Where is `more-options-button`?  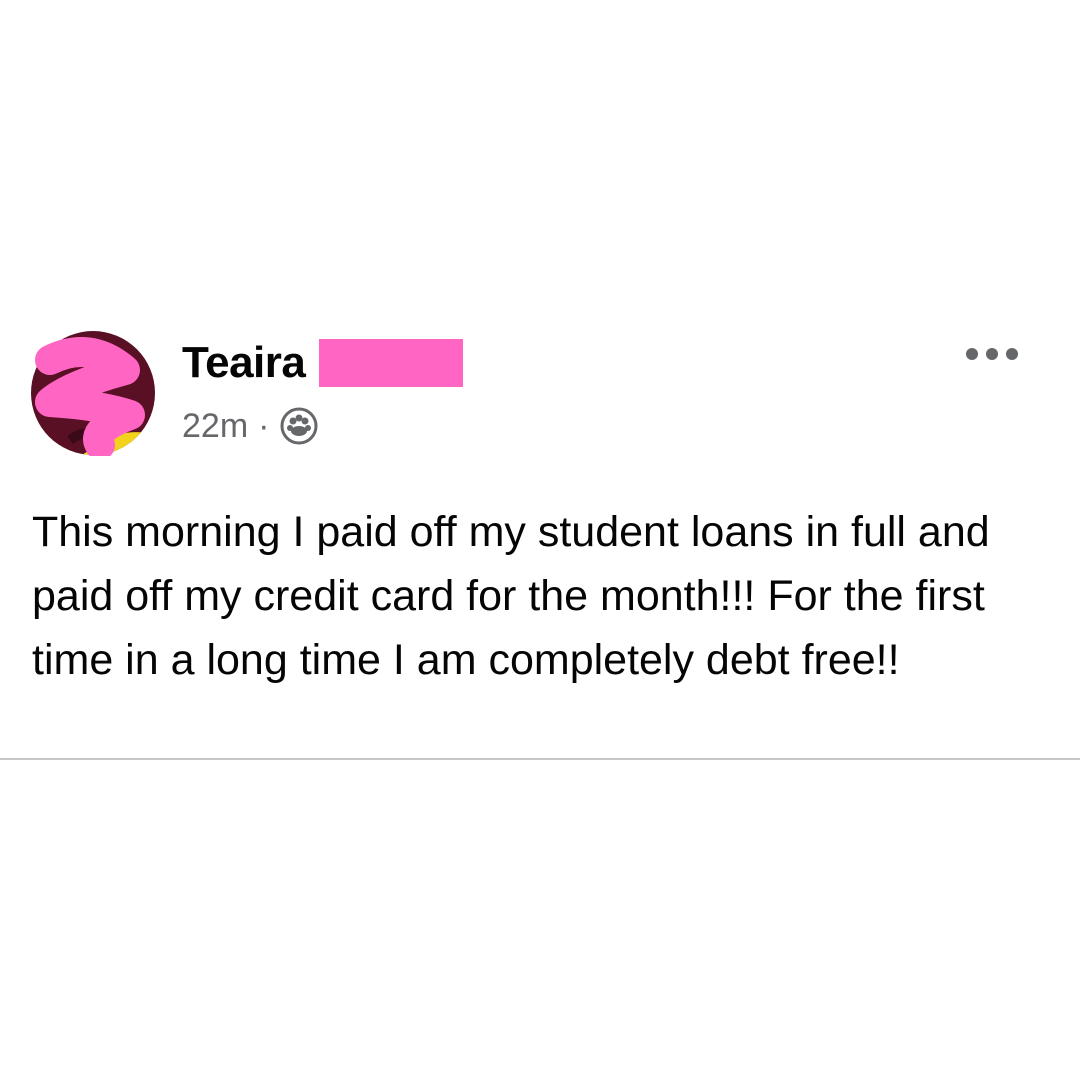
more-options-button is located at coordinates (992, 354).